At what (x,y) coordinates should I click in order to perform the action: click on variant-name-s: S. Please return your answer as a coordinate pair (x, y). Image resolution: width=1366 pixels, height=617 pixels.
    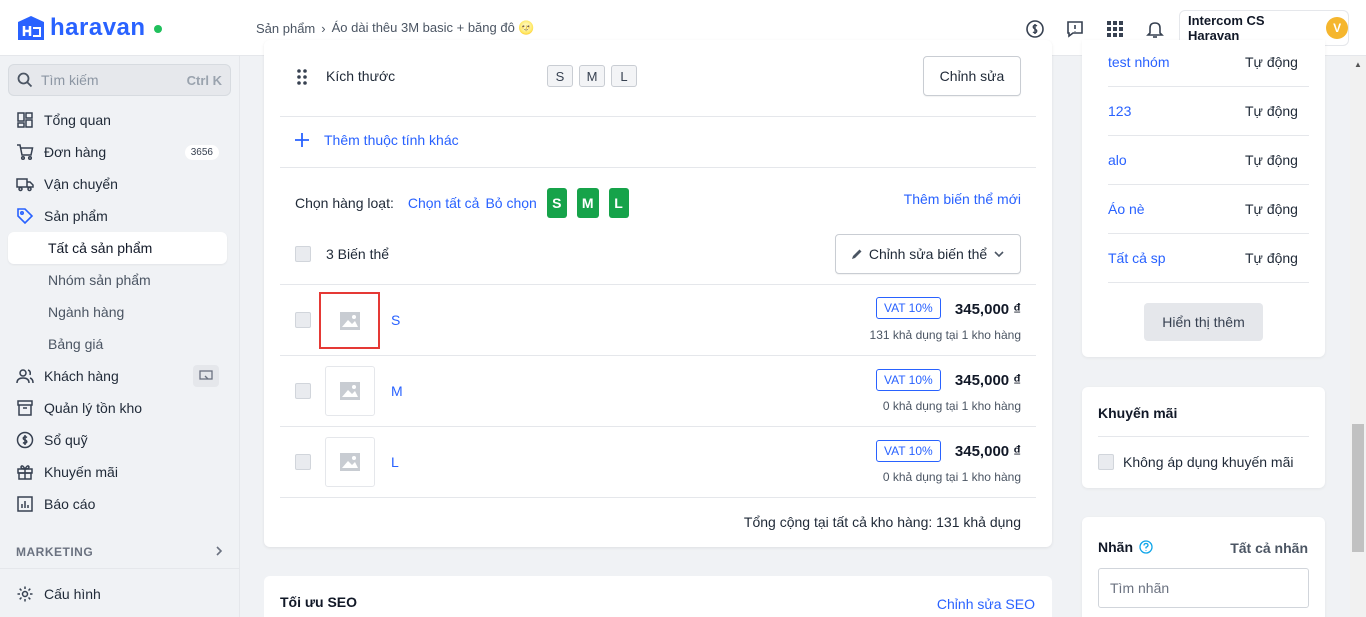
    Looking at the image, I should click on (395, 320).